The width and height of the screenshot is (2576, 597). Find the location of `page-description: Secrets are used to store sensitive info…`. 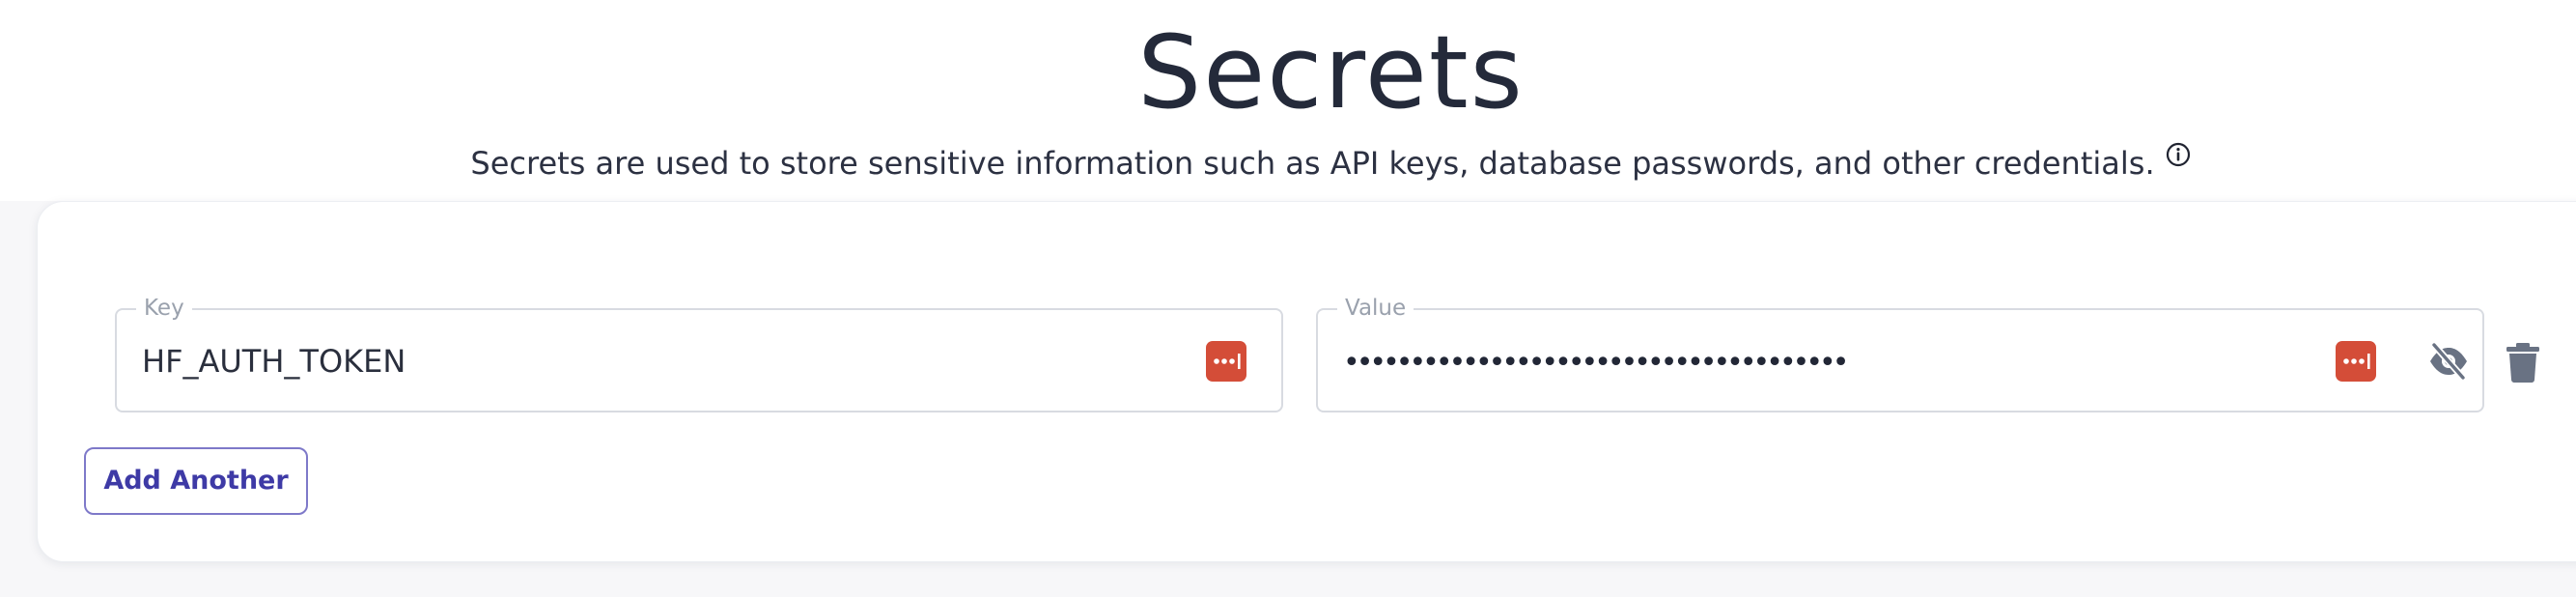

page-description: Secrets are used to store sensitive info… is located at coordinates (1288, 163).